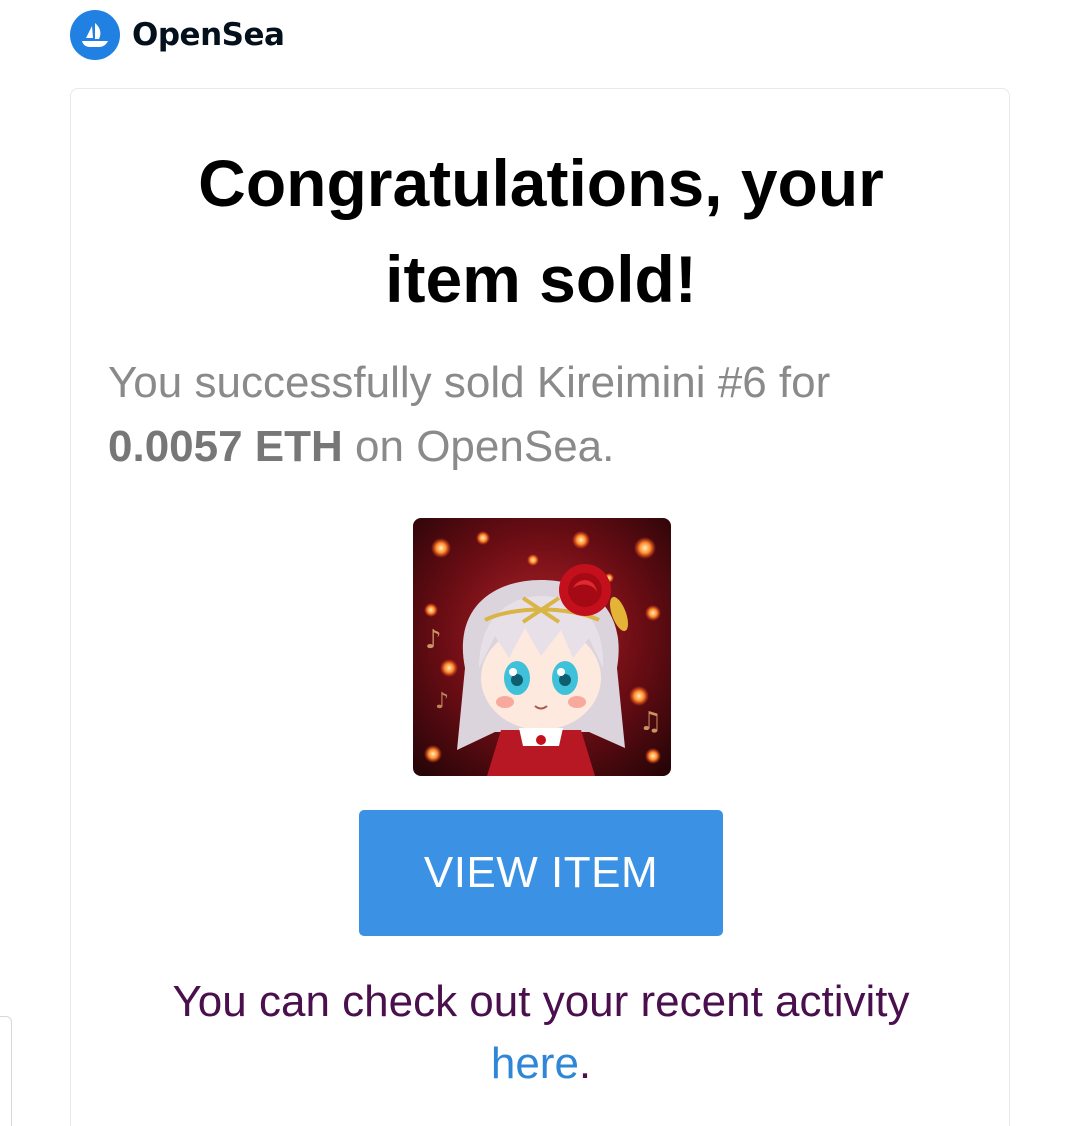 The width and height of the screenshot is (1080, 1126). Describe the element at coordinates (6, 1071) in the screenshot. I see `side-scroll-tab` at that location.